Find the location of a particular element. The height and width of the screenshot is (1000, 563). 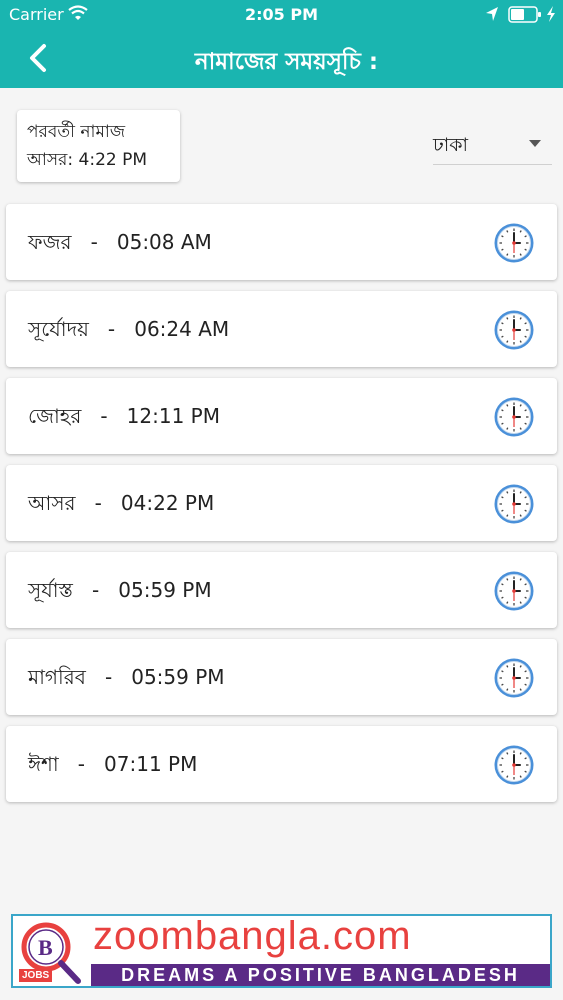

prayer-row-sunset: সূর্যাস্ত - 05:59 PM is located at coordinates (281, 590).